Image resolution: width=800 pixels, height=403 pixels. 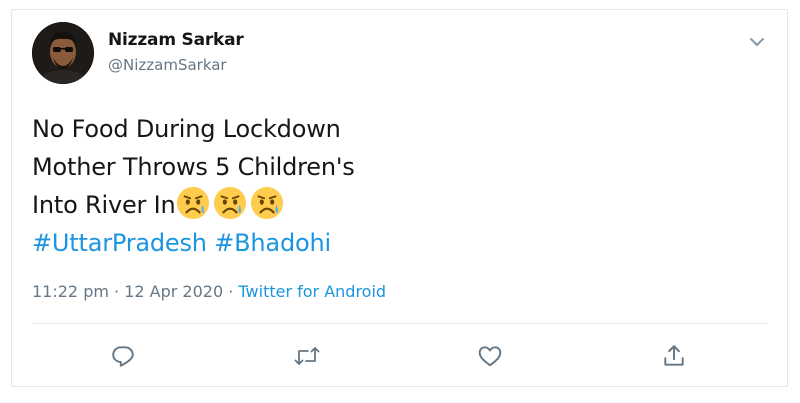 What do you see at coordinates (193, 167) in the screenshot?
I see `tweet-text-line: Mother Throws 5 Children's` at bounding box center [193, 167].